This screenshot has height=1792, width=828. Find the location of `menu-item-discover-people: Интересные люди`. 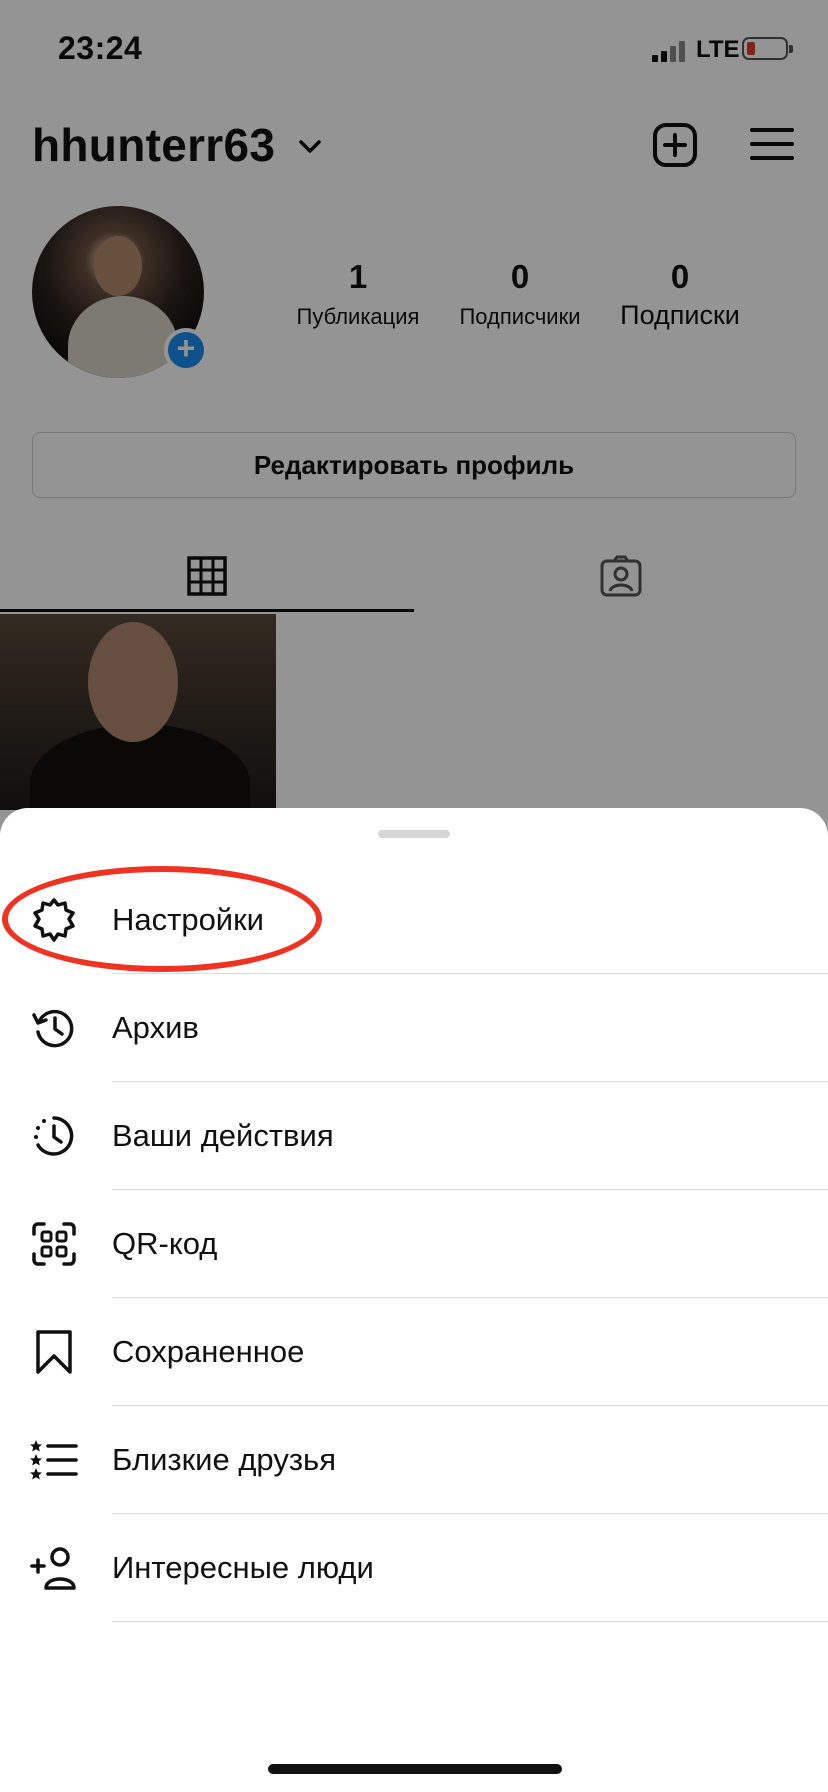

menu-item-discover-people: Интересные люди is located at coordinates (414, 1568).